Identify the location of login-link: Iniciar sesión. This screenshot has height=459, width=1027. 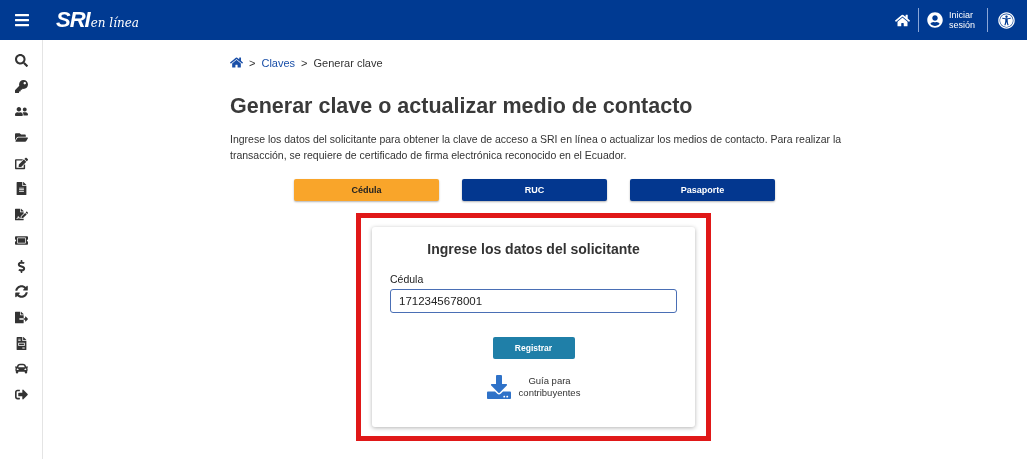
(950, 20).